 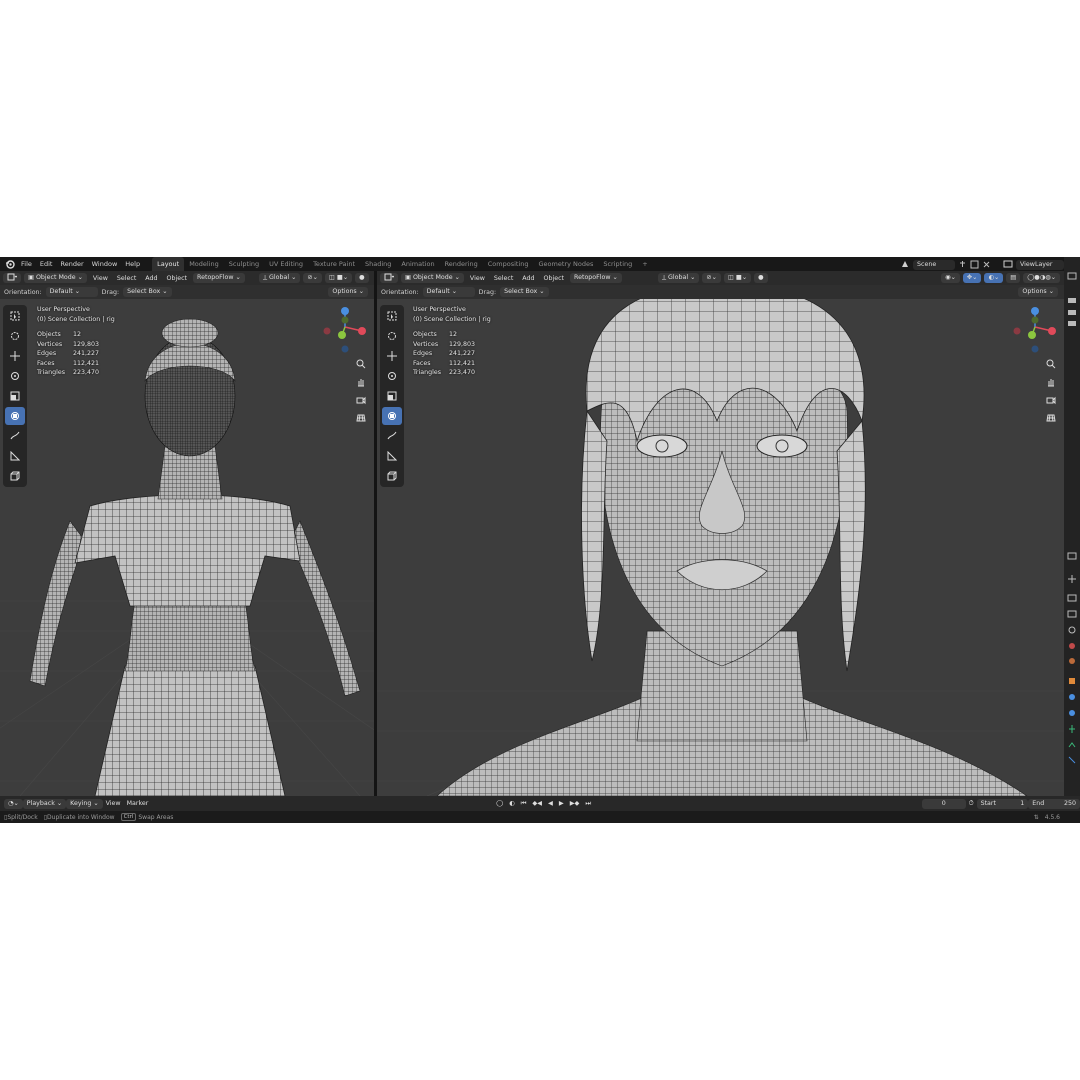 What do you see at coordinates (971, 804) in the screenshot?
I see `stopwatch-icon: ⏱` at bounding box center [971, 804].